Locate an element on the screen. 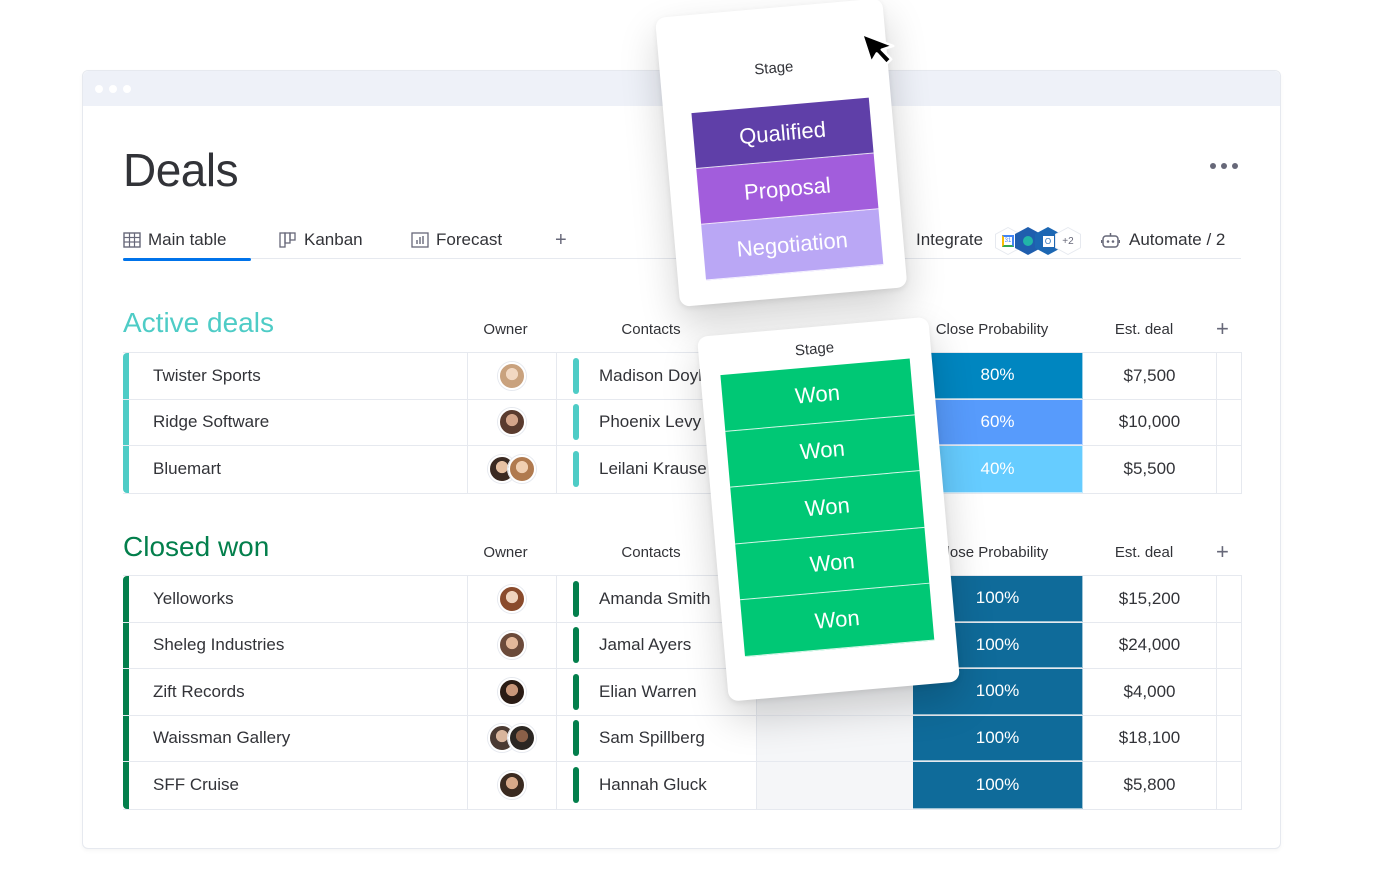 This screenshot has width=1400, height=884. tab-label: Main table is located at coordinates (187, 239).